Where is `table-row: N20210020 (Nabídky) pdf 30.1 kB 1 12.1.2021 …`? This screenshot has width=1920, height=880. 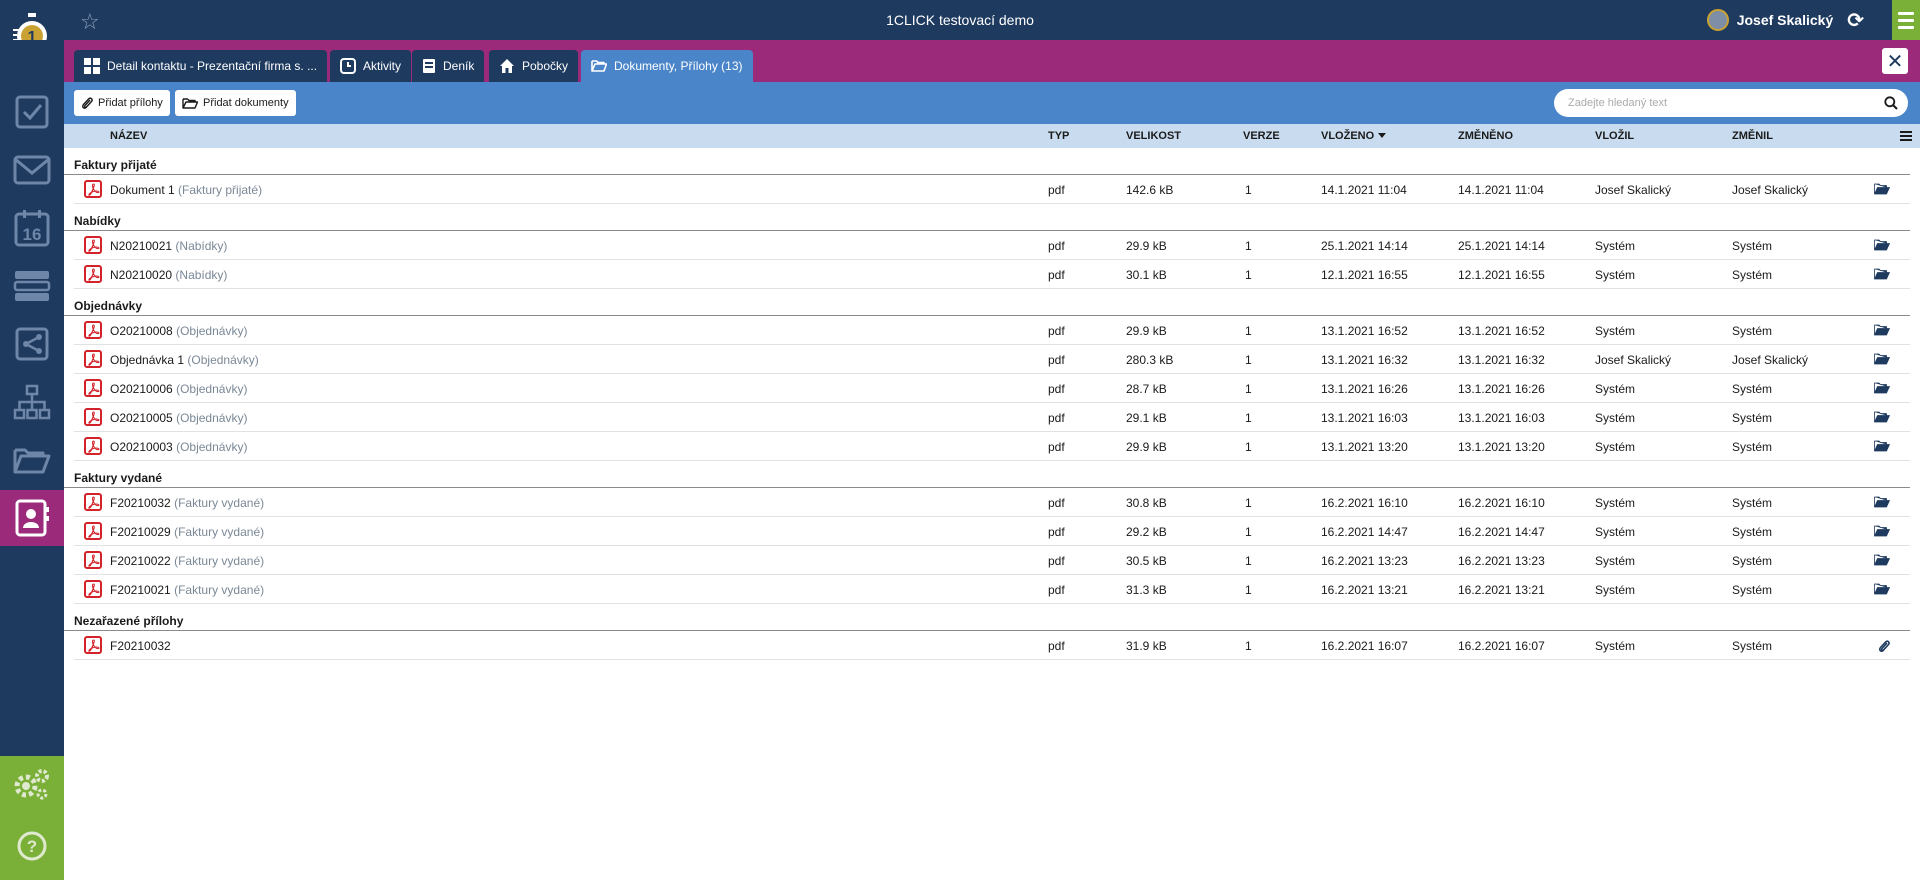 table-row: N20210020 (Nabídky) pdf 30.1 kB 1 12.1.2021 … is located at coordinates (992, 274).